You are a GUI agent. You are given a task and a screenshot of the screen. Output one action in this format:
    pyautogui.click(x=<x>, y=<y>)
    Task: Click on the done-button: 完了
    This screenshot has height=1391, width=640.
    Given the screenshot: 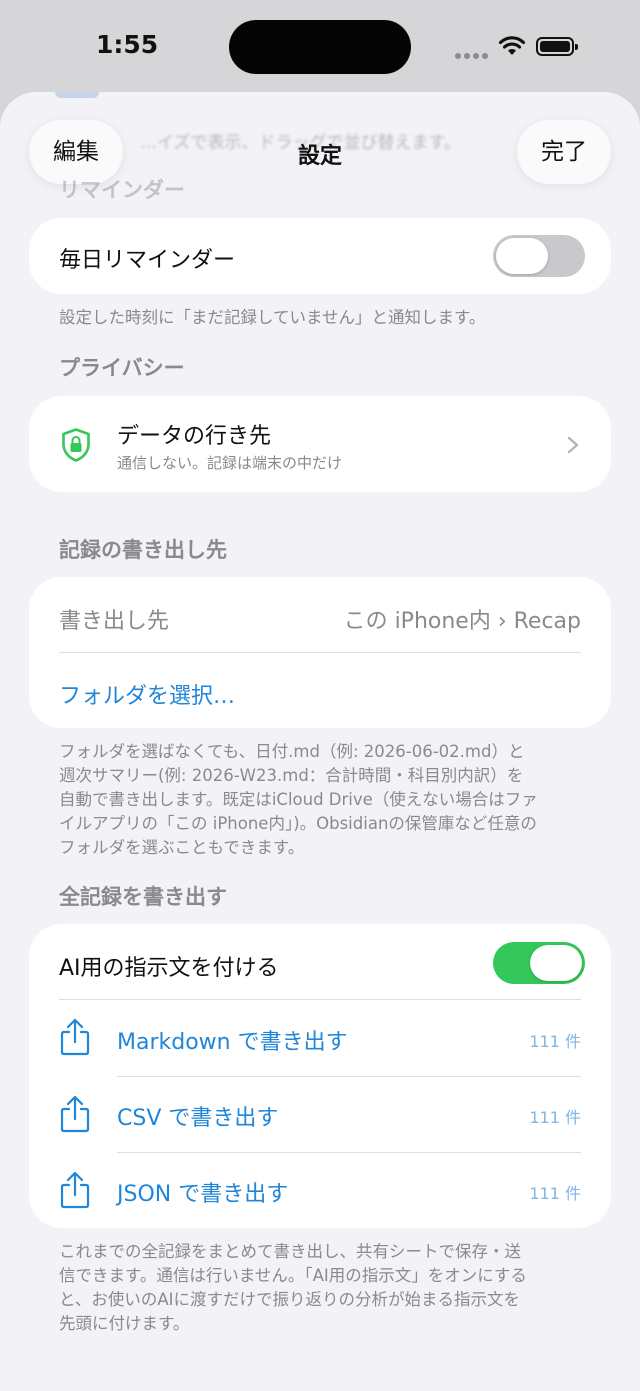 What is the action you would take?
    pyautogui.click(x=564, y=152)
    